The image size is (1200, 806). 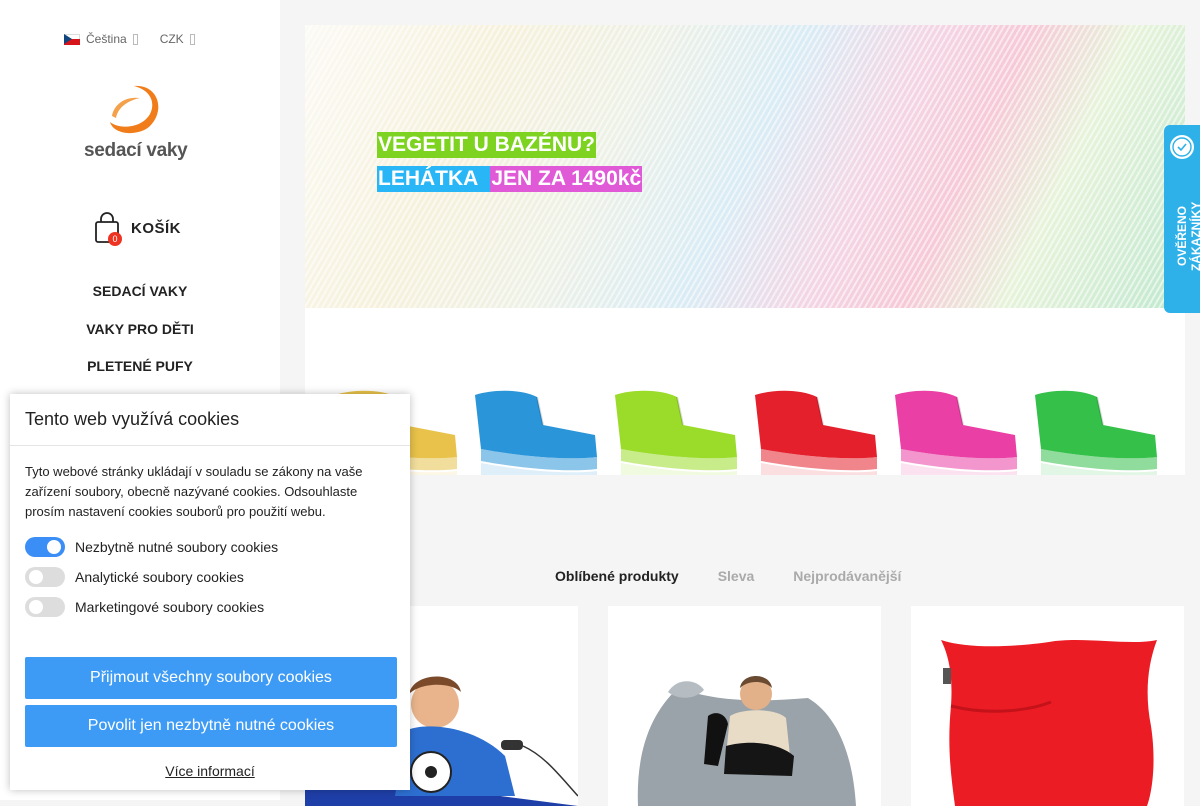 I want to click on topbar: Čeština CZK, so click(x=129, y=39).